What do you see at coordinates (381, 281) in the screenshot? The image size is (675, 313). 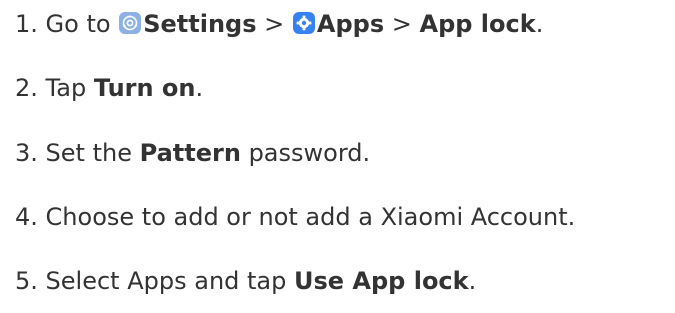 I see `use-app-lock-label: Use App lock` at bounding box center [381, 281].